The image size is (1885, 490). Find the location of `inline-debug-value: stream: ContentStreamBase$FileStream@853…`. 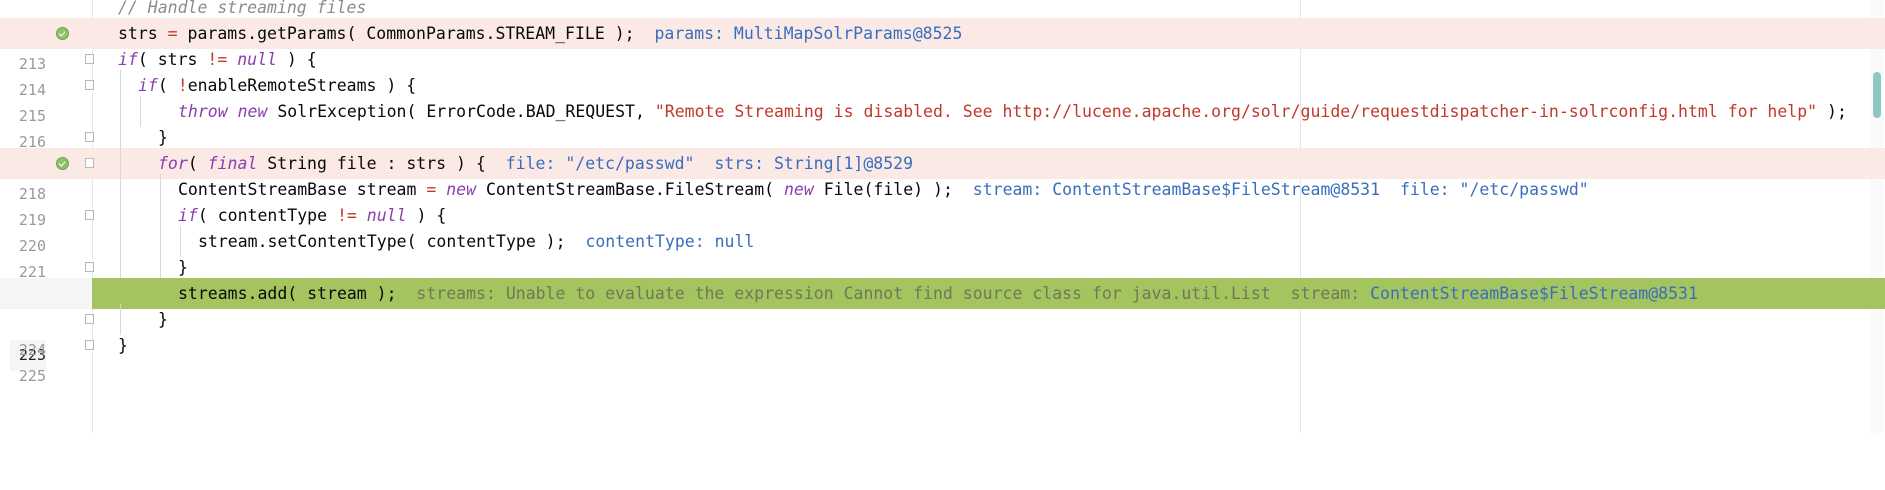

inline-debug-value: stream: ContentStreamBase$FileStream@853… is located at coordinates (1176, 189).